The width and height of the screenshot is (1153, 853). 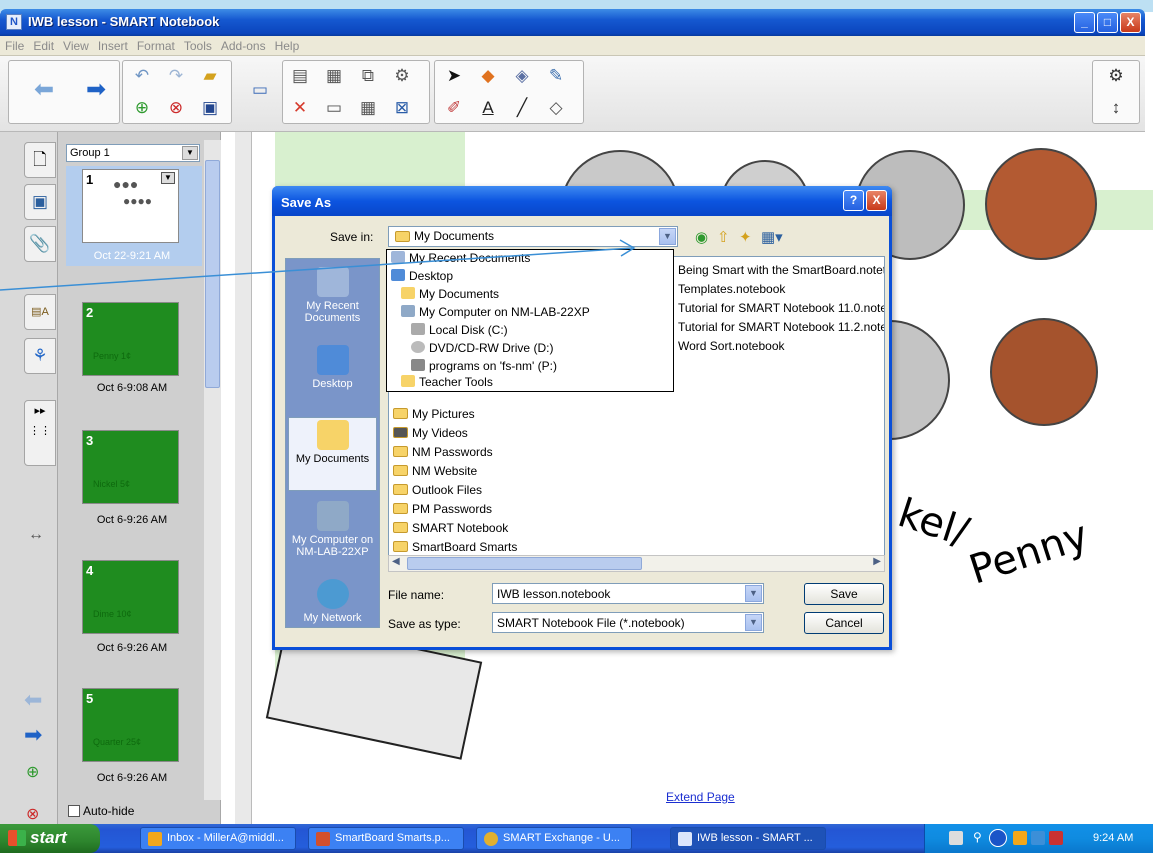 I want to click on save-button: Save, so click(x=844, y=594).